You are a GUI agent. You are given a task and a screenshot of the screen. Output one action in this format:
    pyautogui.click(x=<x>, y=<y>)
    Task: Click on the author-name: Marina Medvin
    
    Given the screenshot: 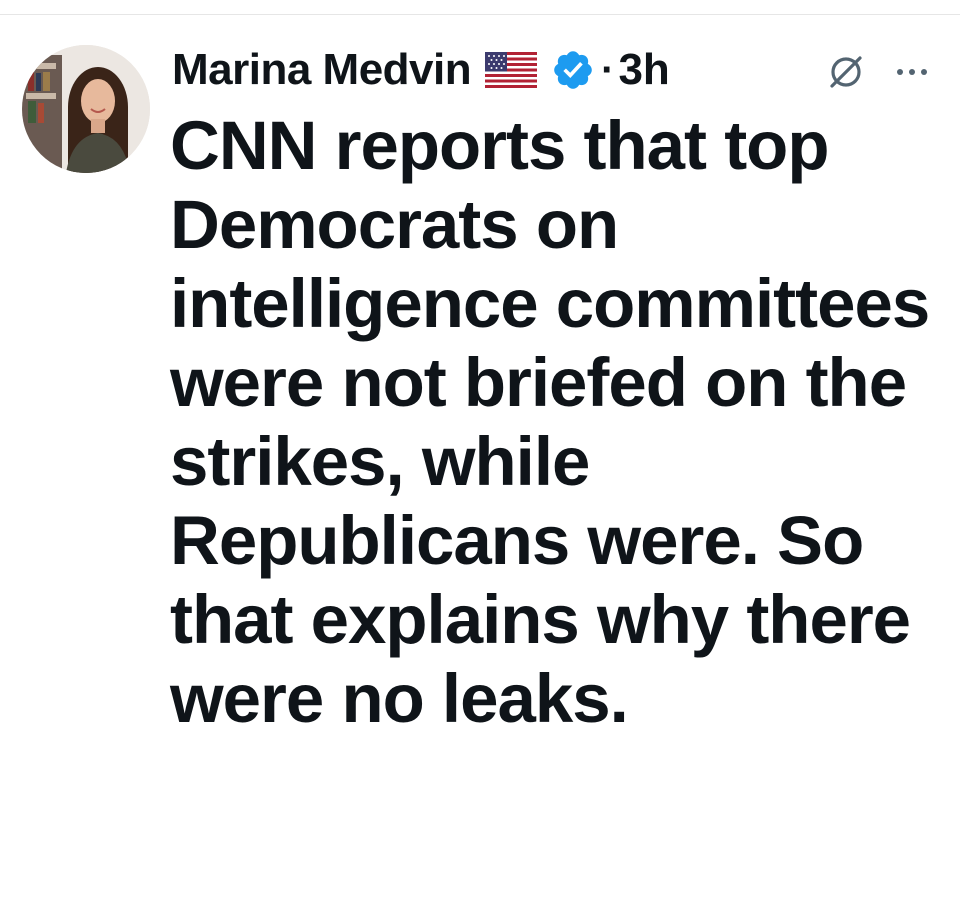 What is the action you would take?
    pyautogui.click(x=322, y=70)
    